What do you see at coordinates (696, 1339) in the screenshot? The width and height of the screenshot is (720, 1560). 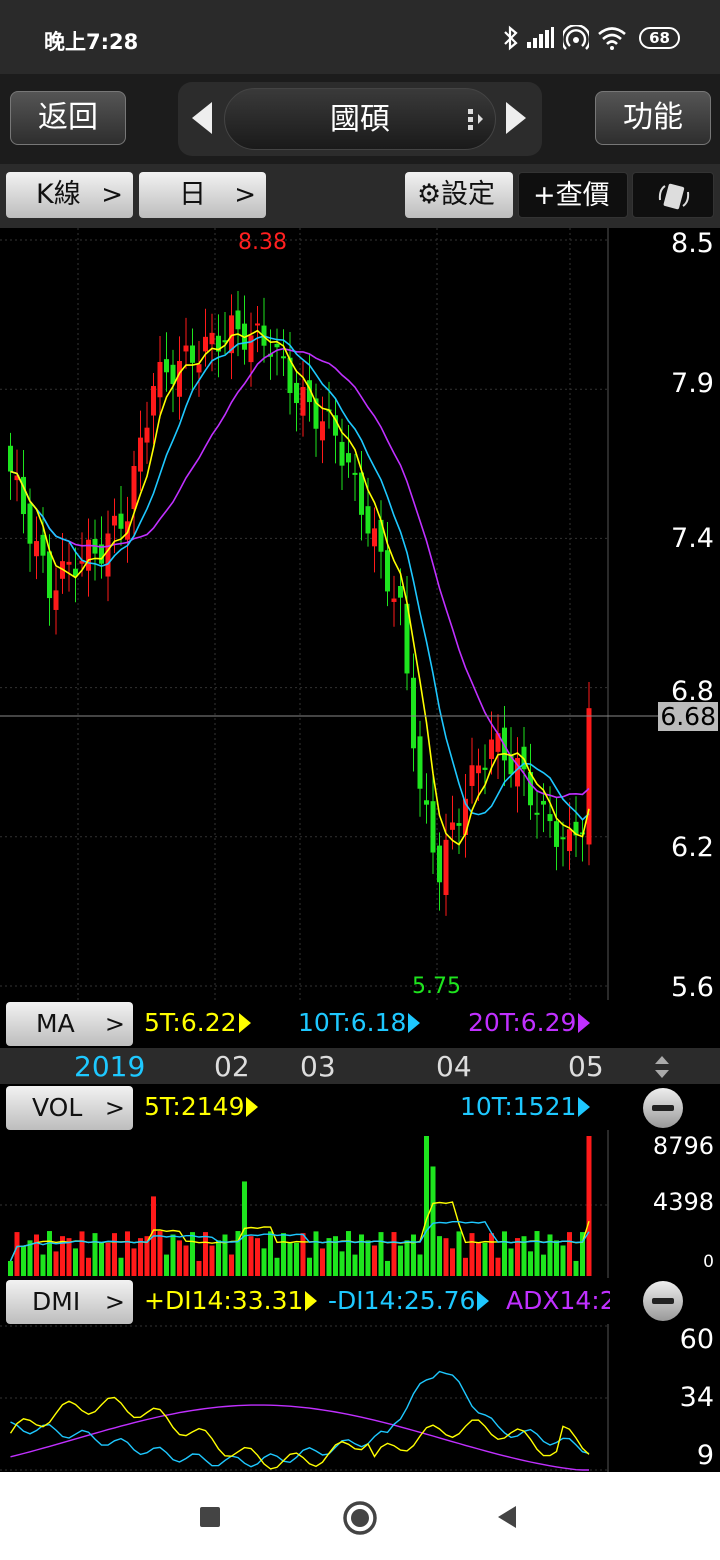 I see `dmi-axis-label: 60` at bounding box center [696, 1339].